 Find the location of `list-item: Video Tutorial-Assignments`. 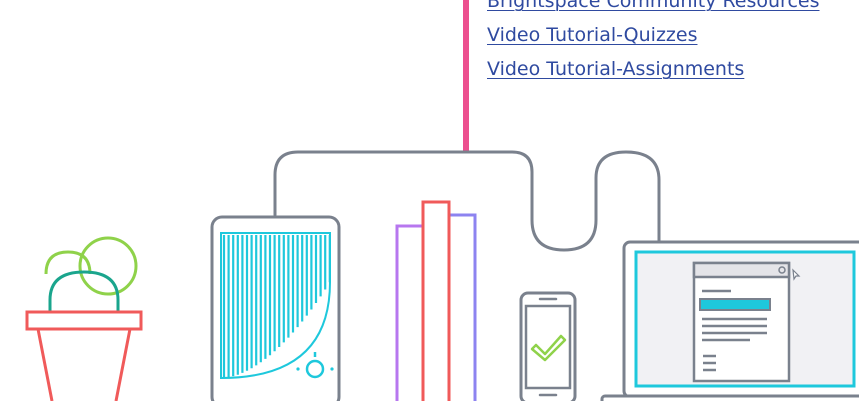

list-item: Video Tutorial-Assignments is located at coordinates (653, 73).